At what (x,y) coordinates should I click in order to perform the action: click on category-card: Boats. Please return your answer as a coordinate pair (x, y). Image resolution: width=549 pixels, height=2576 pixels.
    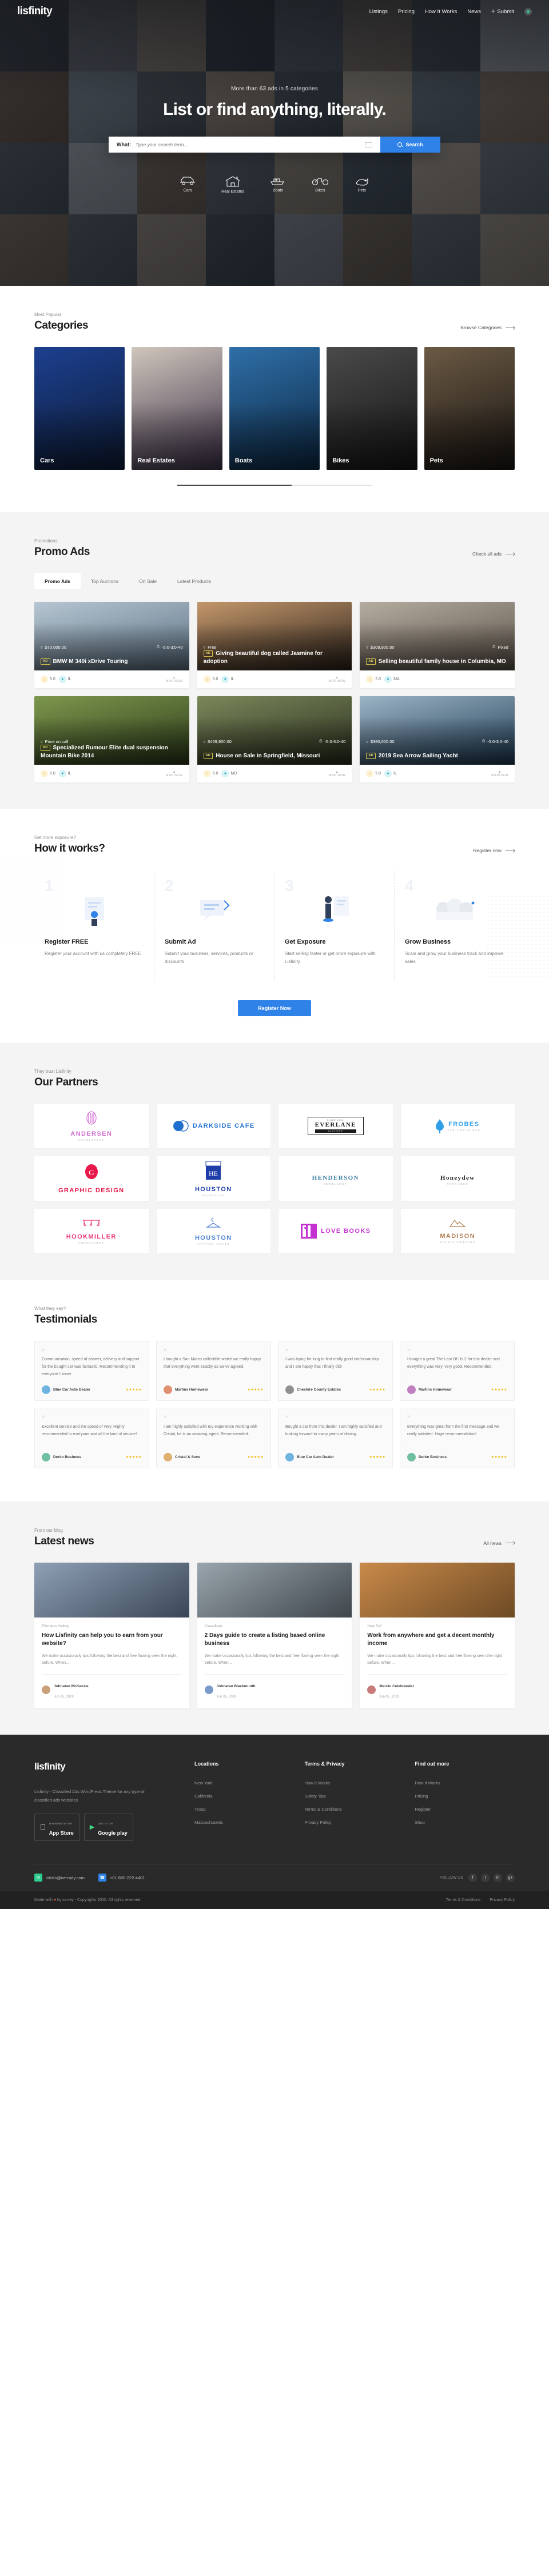
    Looking at the image, I should click on (274, 408).